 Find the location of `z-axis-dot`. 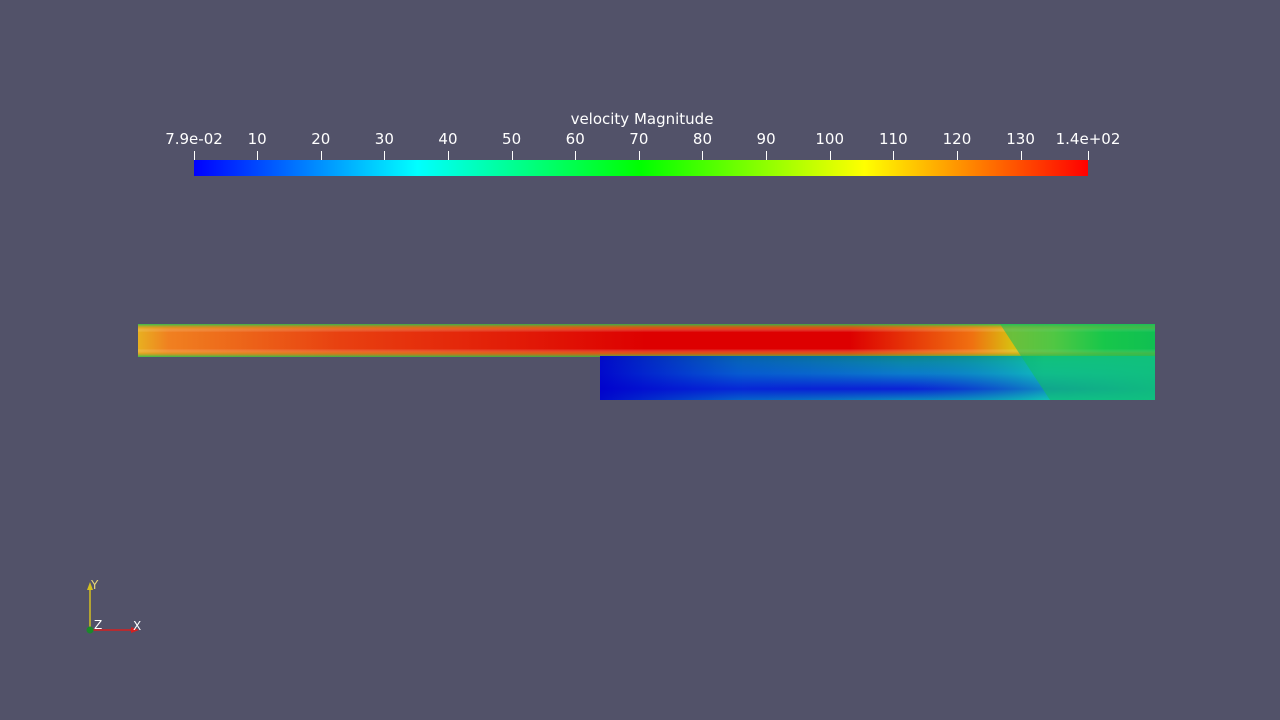

z-axis-dot is located at coordinates (90, 630).